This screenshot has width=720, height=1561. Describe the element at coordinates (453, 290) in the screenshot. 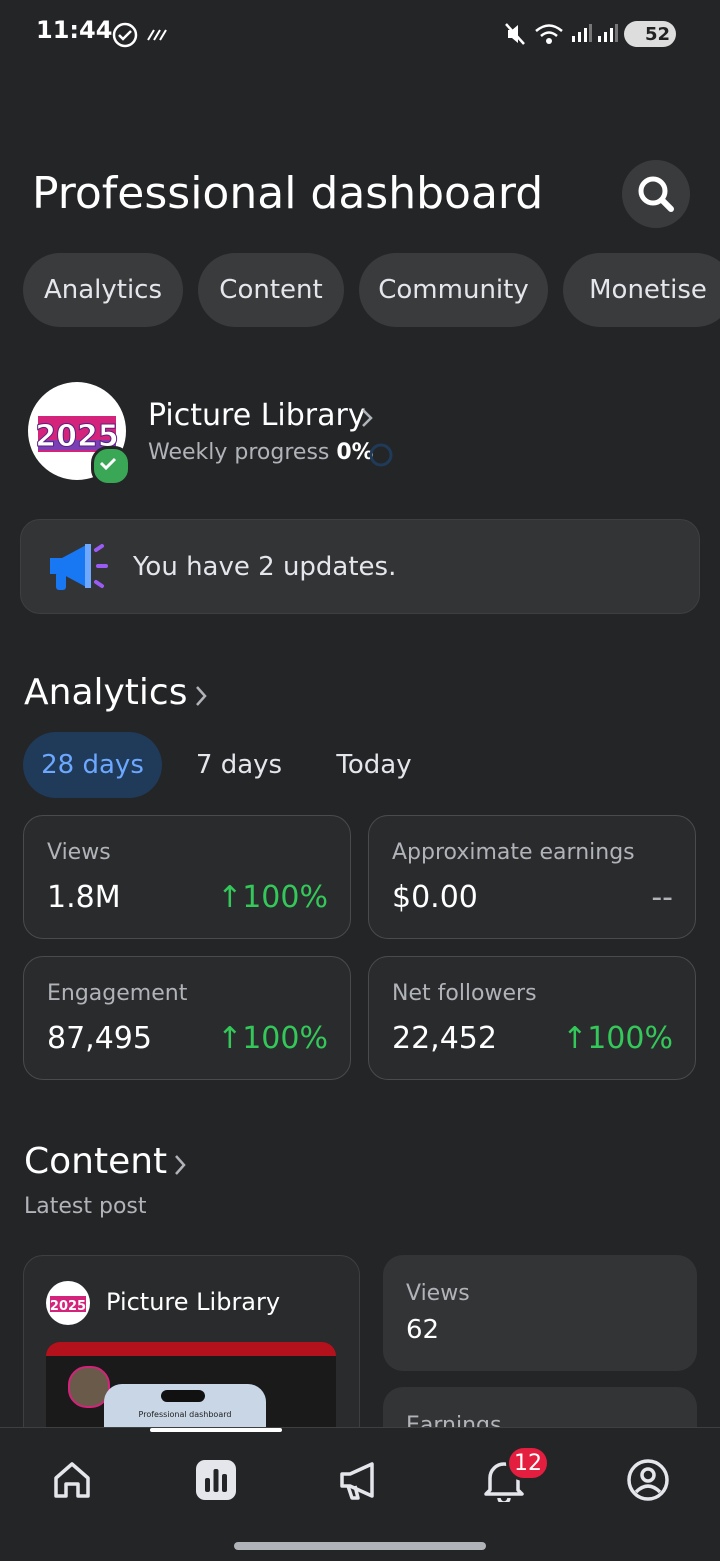

I see `tab-community: Community` at that location.